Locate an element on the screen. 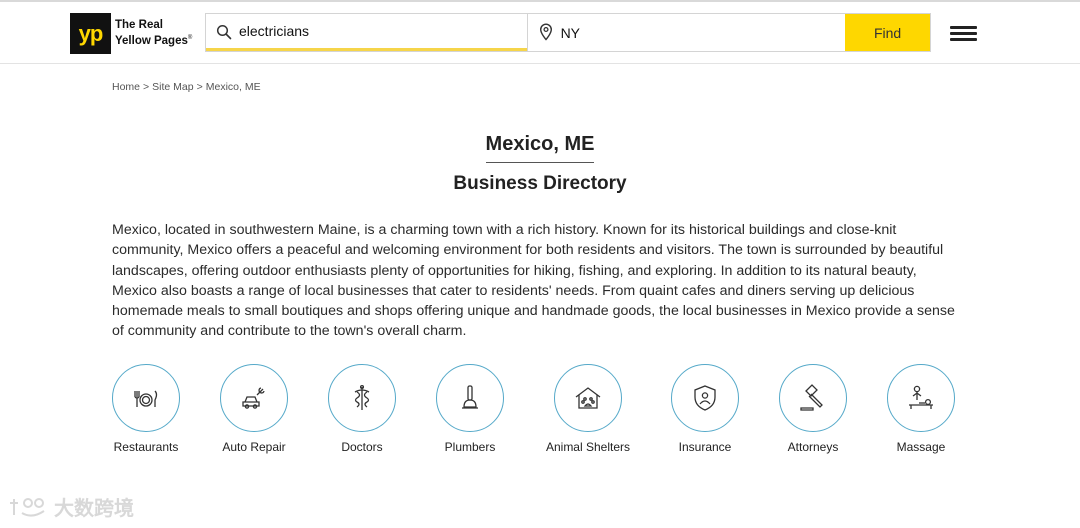 The width and height of the screenshot is (1080, 528). category-label: Auto Repair is located at coordinates (254, 447).